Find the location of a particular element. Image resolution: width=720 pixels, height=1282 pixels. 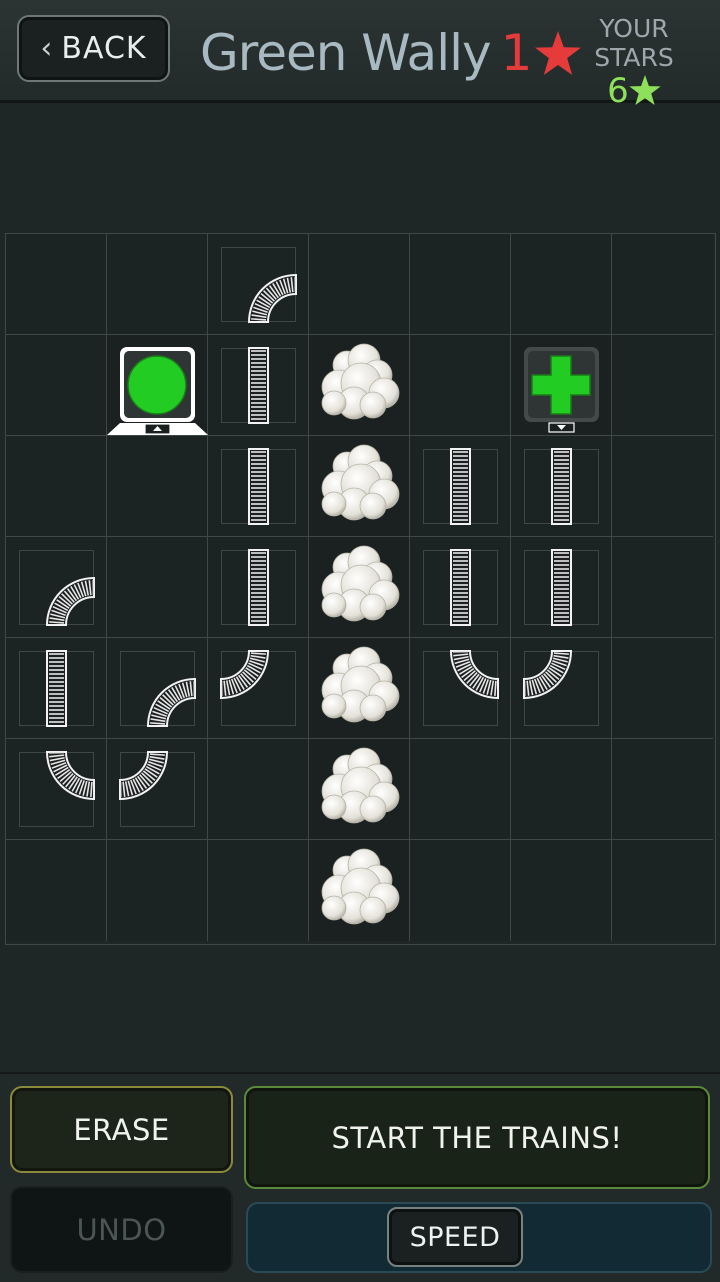

your-stars-label: YOUR STARS is located at coordinates (634, 43).